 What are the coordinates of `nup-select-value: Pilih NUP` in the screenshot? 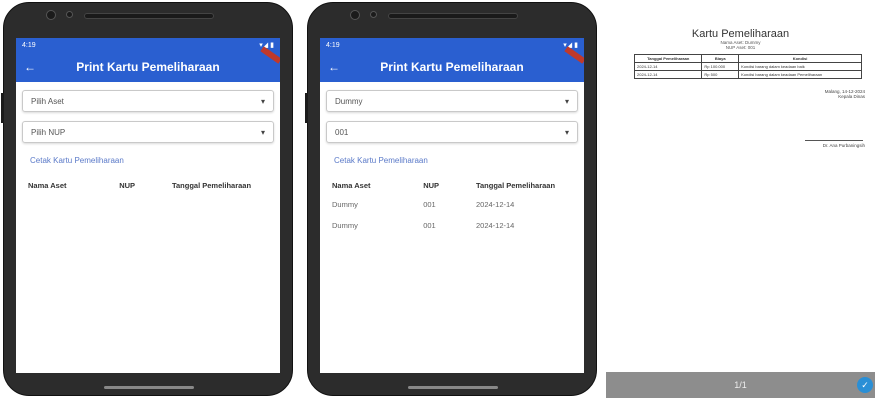 It's located at (48, 132).